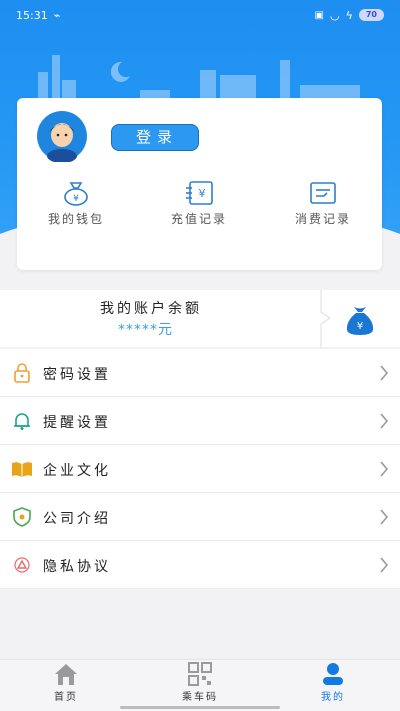 This screenshot has width=400, height=711. Describe the element at coordinates (66, 697) in the screenshot. I see `tab-label: 首页` at that location.